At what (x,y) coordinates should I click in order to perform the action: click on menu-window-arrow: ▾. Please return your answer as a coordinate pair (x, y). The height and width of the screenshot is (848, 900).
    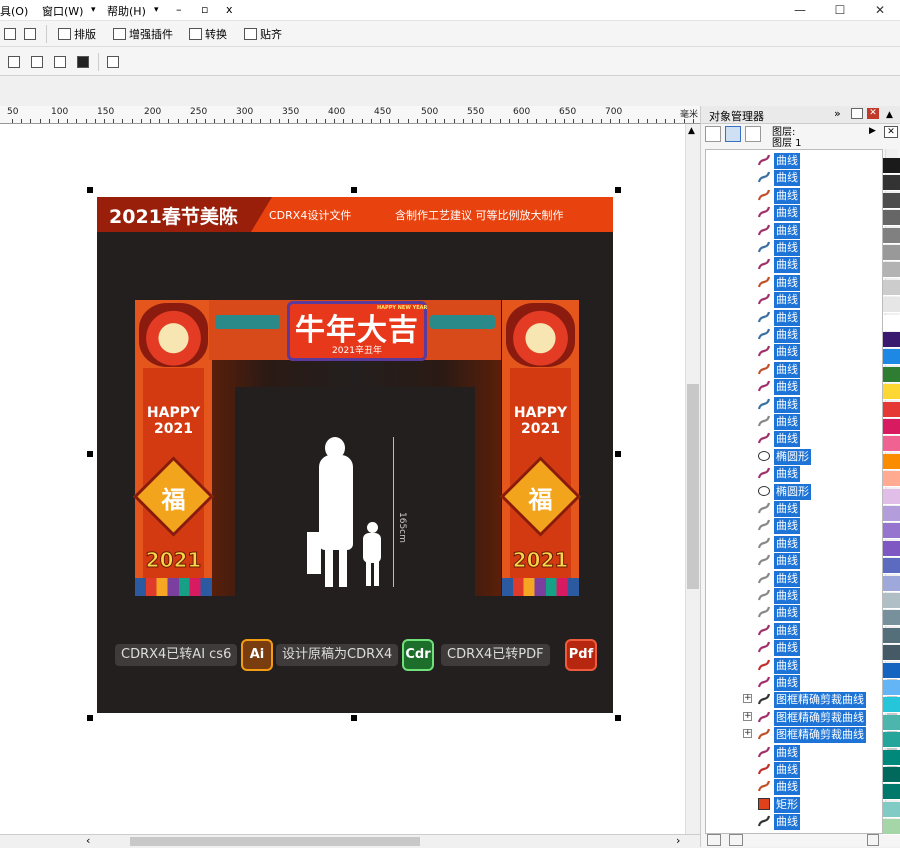
    Looking at the image, I should click on (93, 10).